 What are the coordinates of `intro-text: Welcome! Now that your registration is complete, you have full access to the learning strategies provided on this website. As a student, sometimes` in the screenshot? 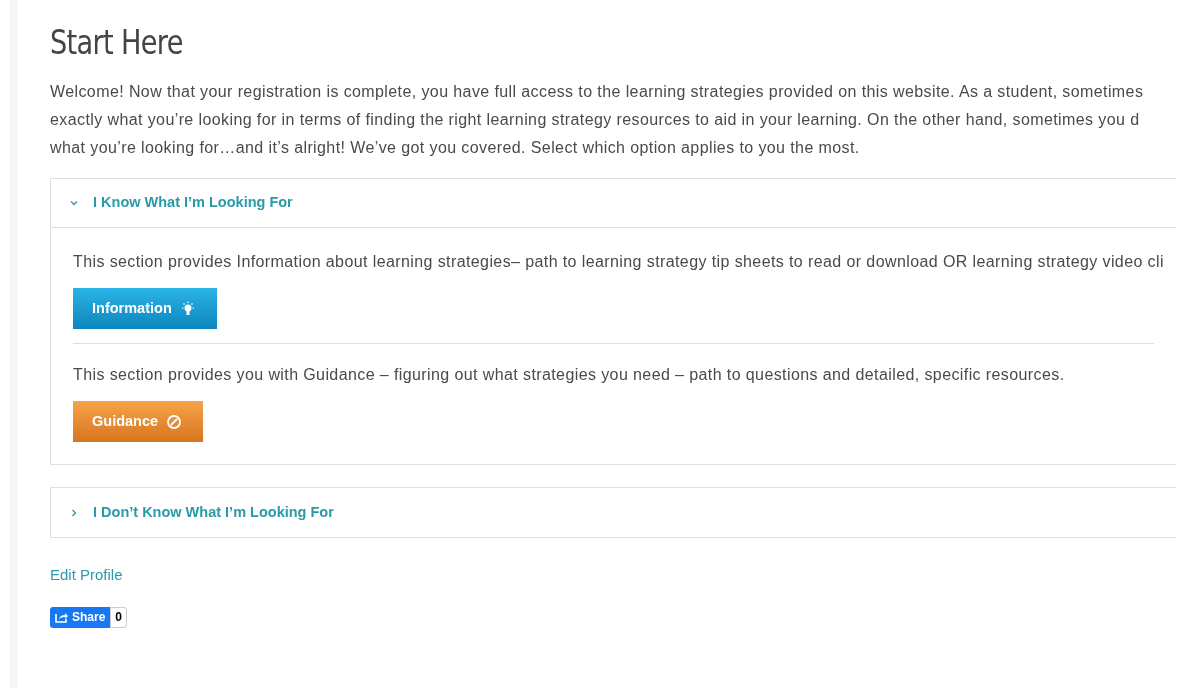 It's located at (597, 92).